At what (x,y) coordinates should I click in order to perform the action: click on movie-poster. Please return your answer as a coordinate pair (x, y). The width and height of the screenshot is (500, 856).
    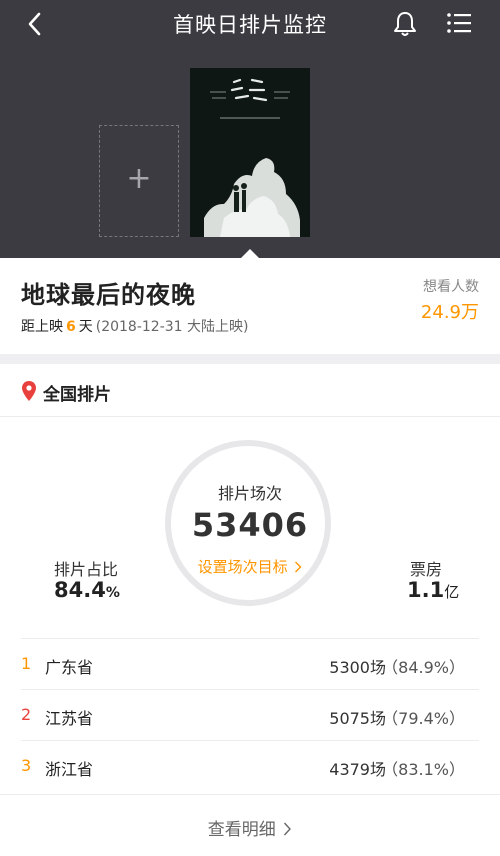
    Looking at the image, I should click on (250, 152).